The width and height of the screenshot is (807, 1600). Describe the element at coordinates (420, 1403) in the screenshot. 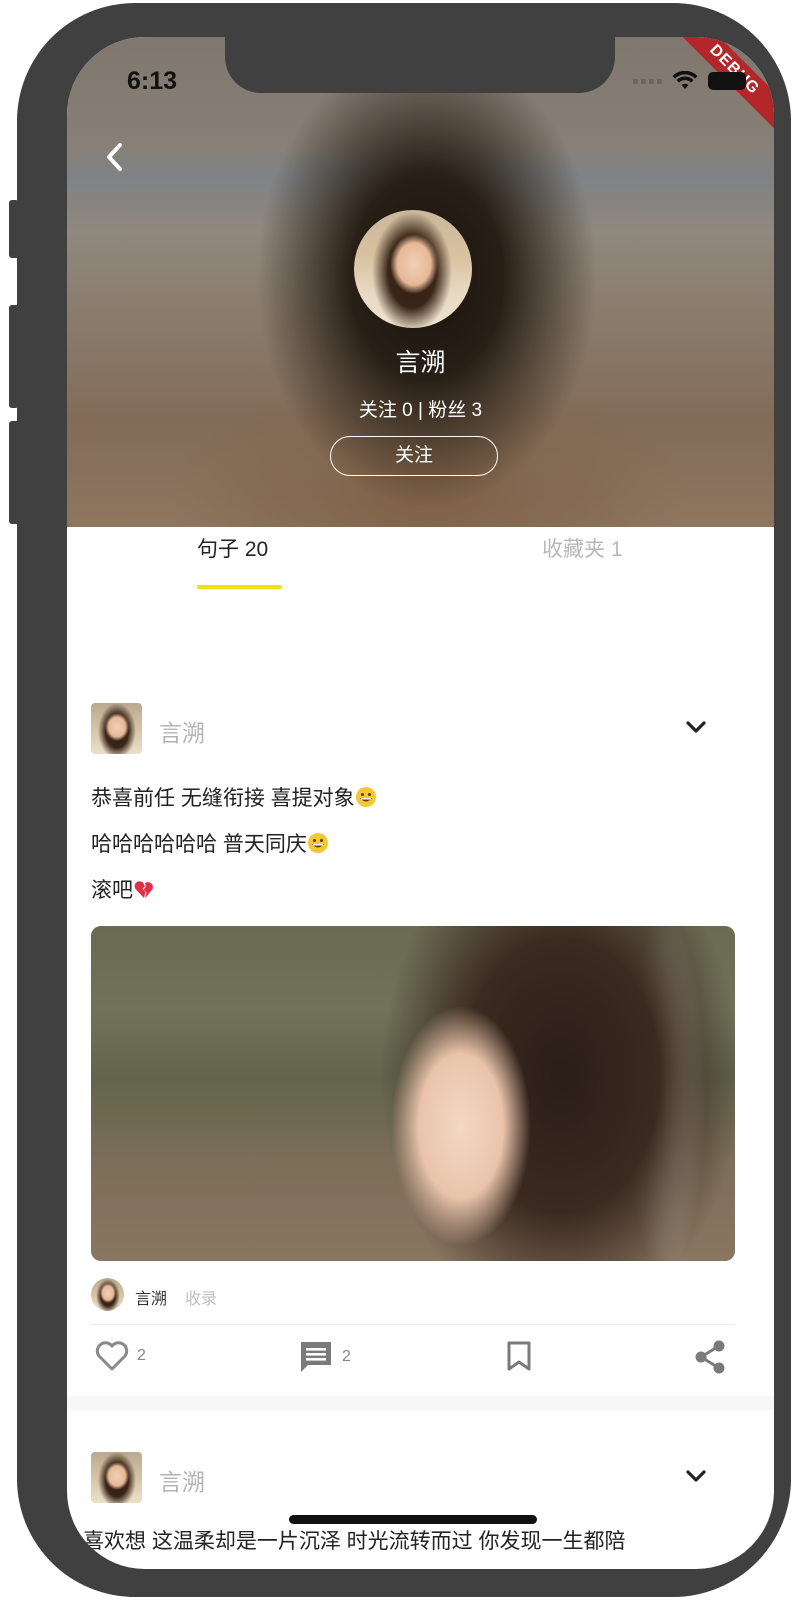

I see `section-separator` at that location.